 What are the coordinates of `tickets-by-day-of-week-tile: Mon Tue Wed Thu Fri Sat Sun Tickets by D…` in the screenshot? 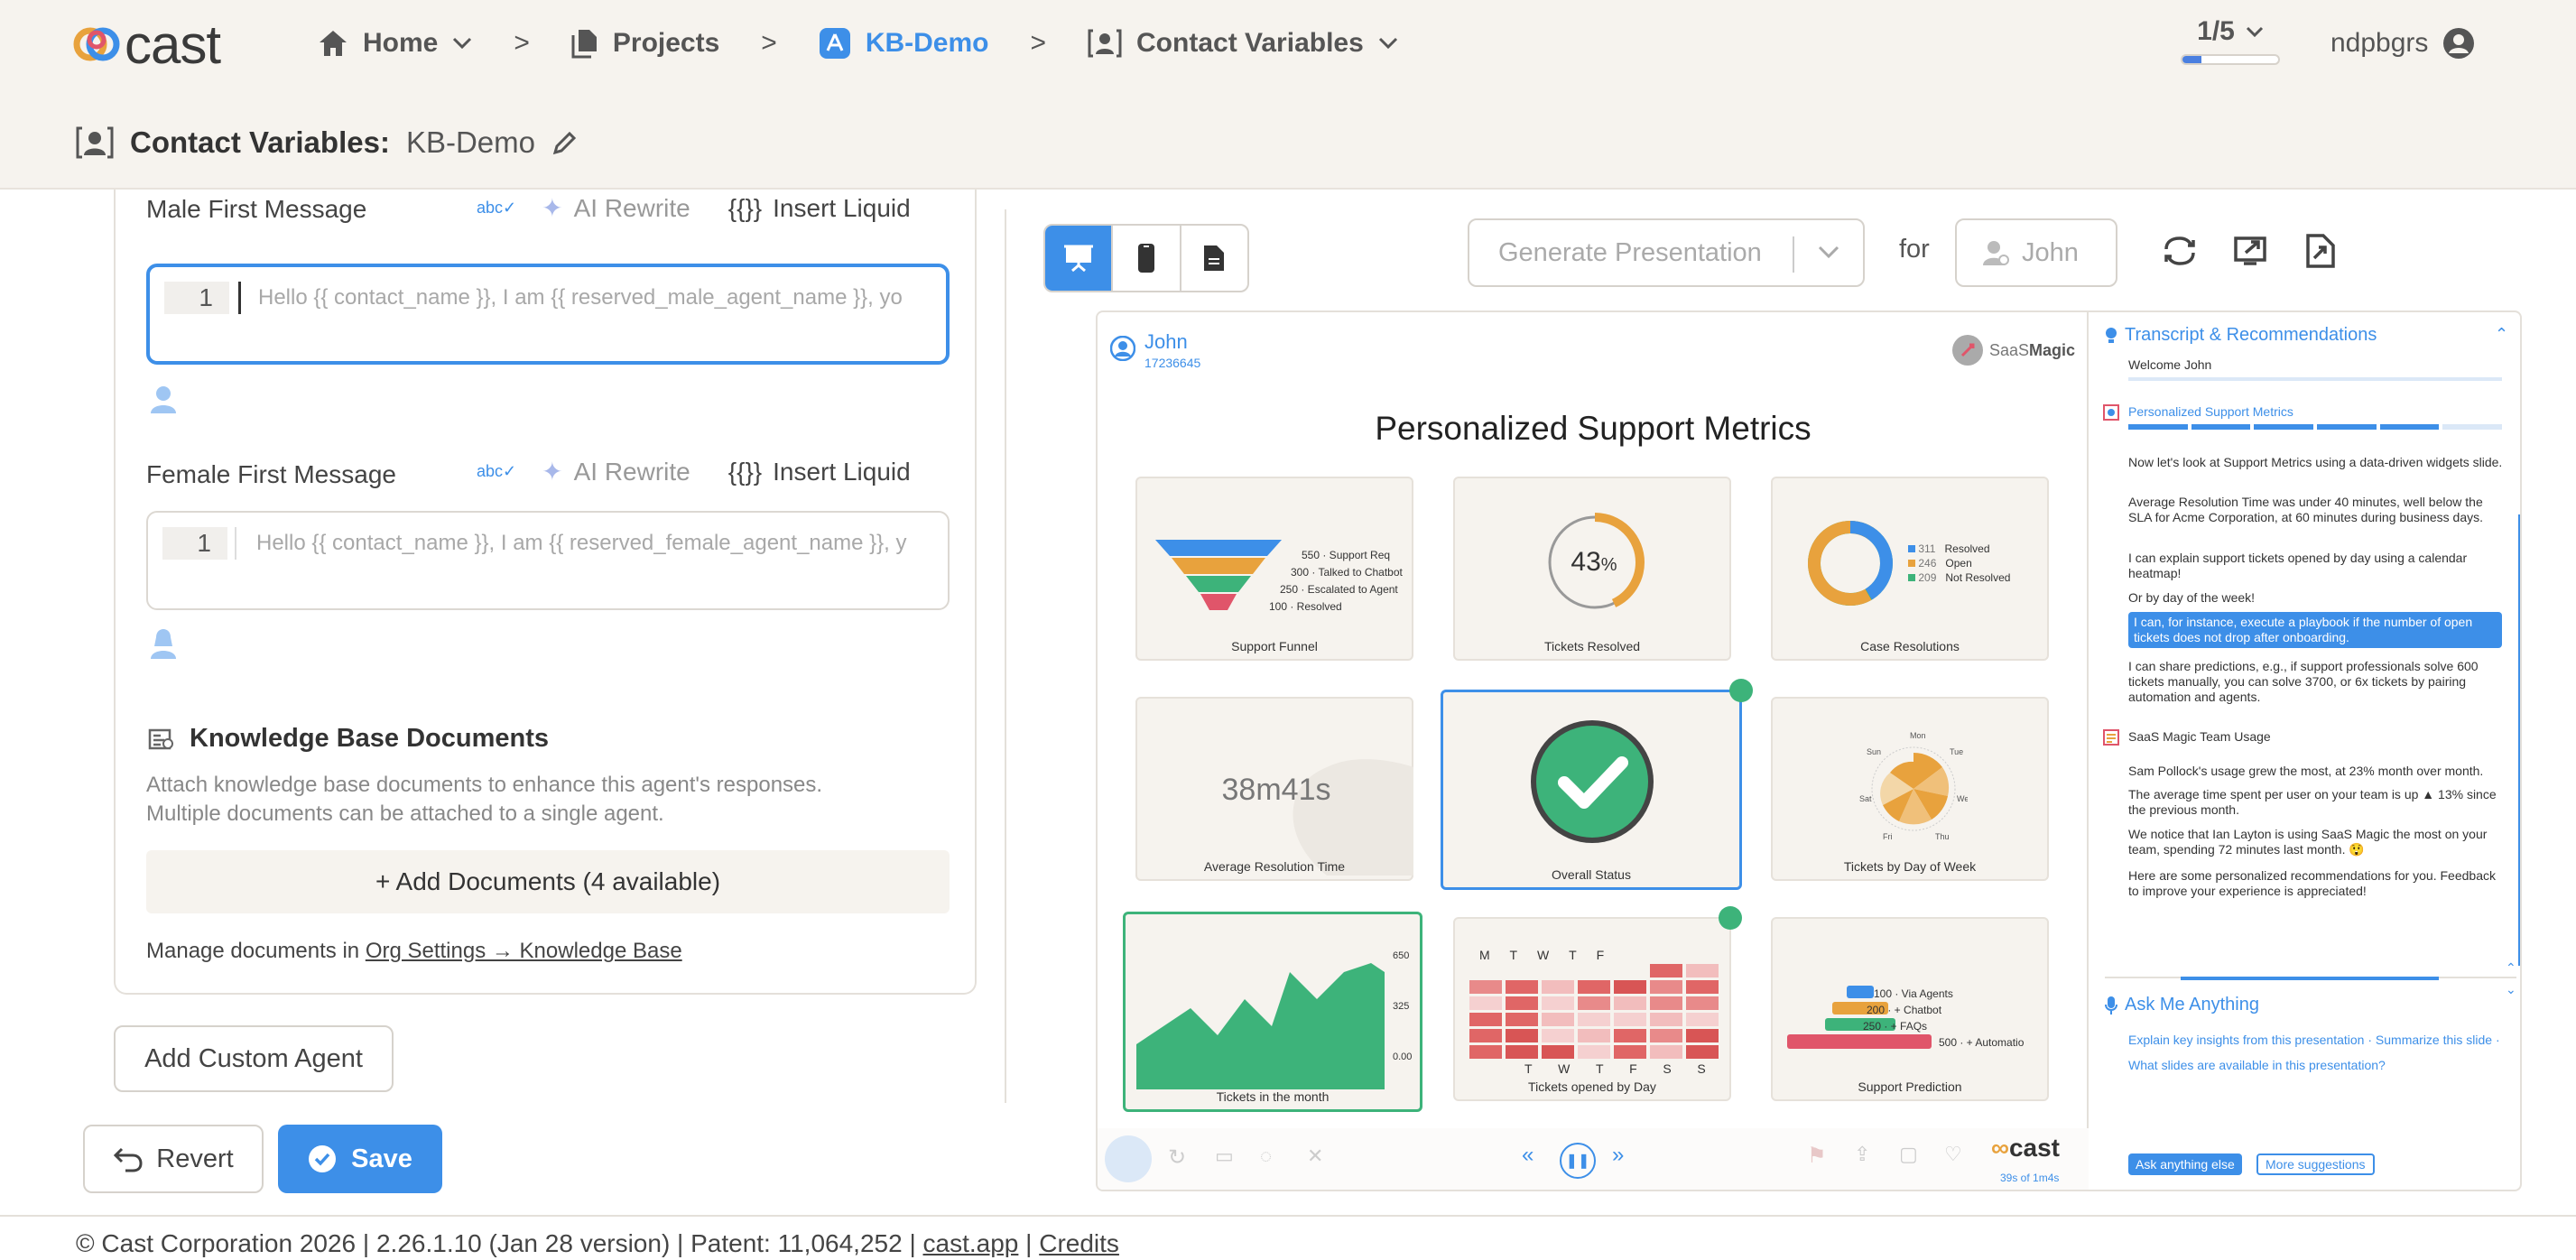 It's located at (1910, 789).